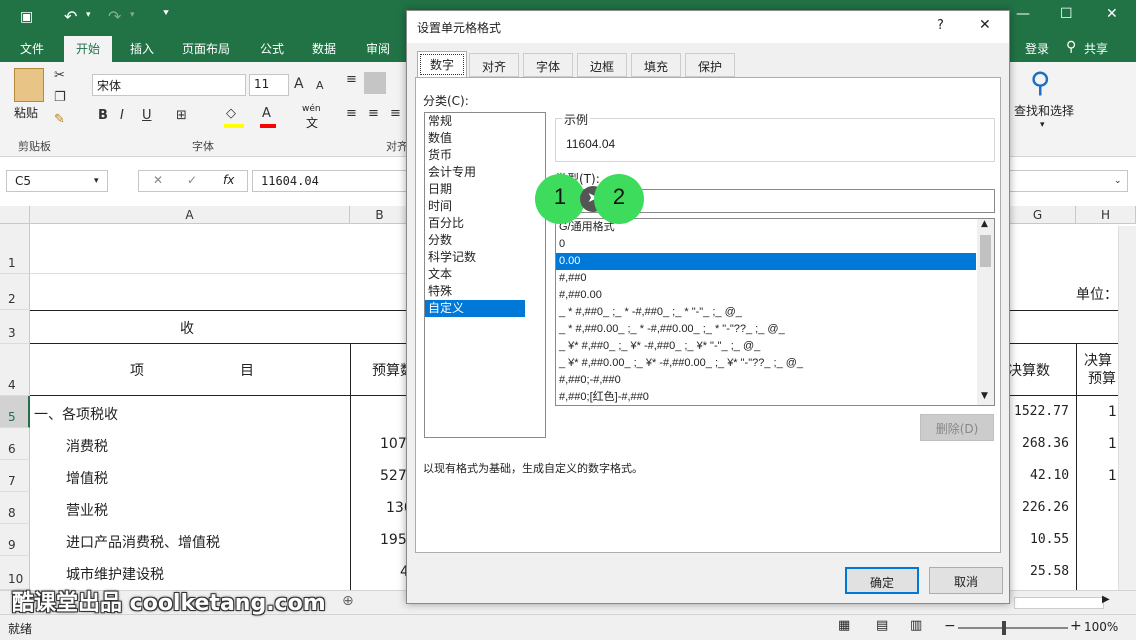 This screenshot has height=640, width=1136. What do you see at coordinates (1066, 14) in the screenshot?
I see `maximize-icon: ☐` at bounding box center [1066, 14].